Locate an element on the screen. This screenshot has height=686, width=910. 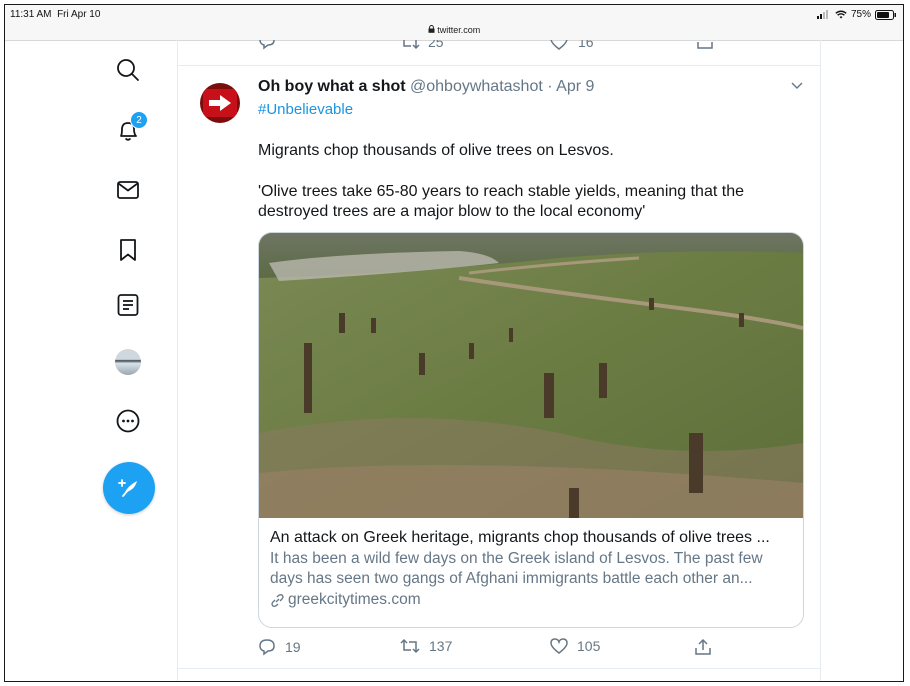
retweet-count: 137 is located at coordinates (441, 646).